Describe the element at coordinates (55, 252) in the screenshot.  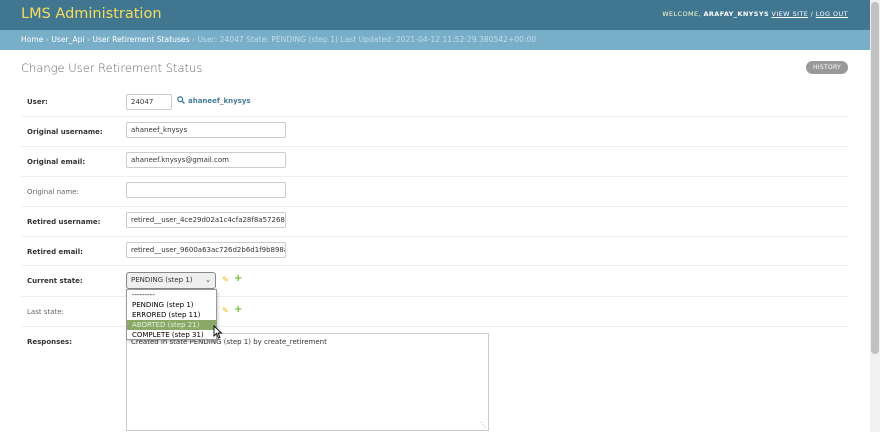
I see `retired-email-label: Retired email:` at that location.